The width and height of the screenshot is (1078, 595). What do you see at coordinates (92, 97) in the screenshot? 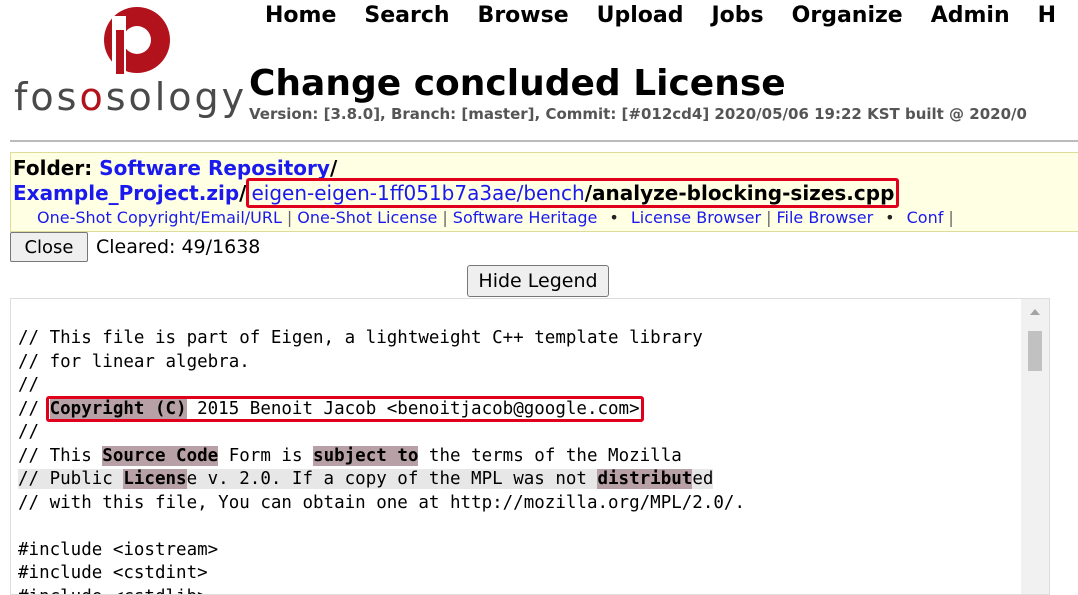
I see `logo-wordmark-o: o` at bounding box center [92, 97].